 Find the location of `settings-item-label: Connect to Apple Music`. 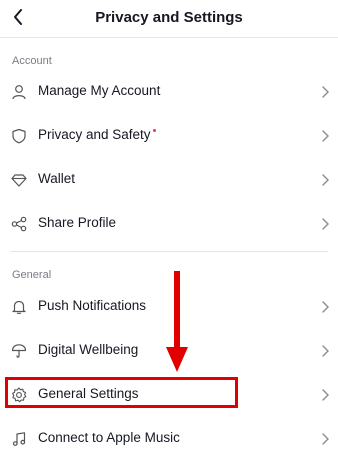

settings-item-label: Connect to Apple Music is located at coordinates (109, 437).